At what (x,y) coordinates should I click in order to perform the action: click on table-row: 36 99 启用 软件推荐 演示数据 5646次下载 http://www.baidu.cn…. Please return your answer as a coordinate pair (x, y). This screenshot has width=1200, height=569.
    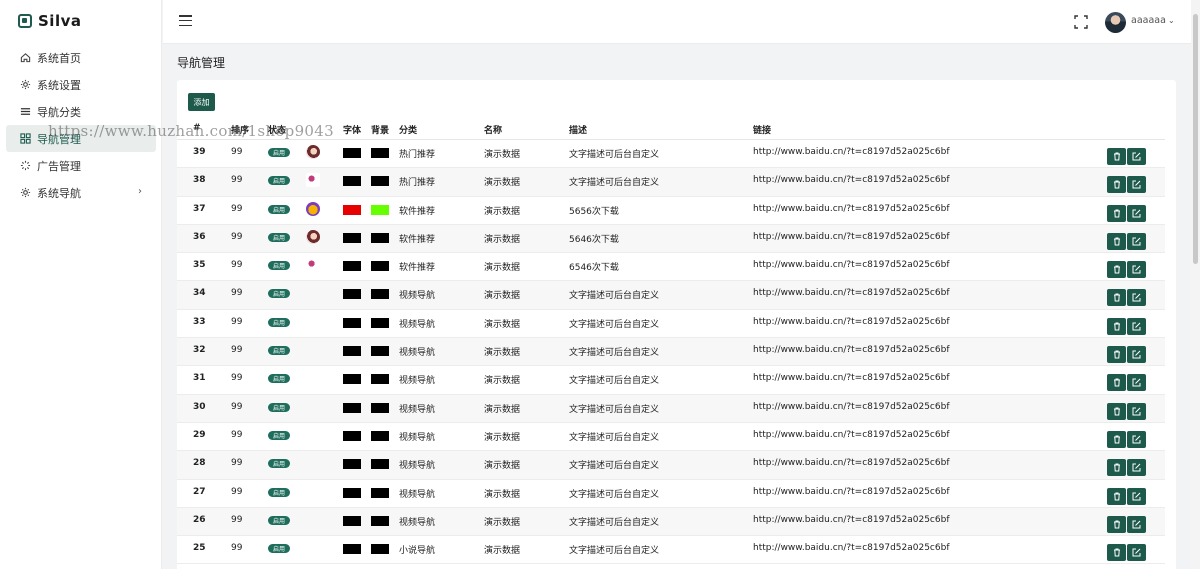
    Looking at the image, I should click on (671, 239).